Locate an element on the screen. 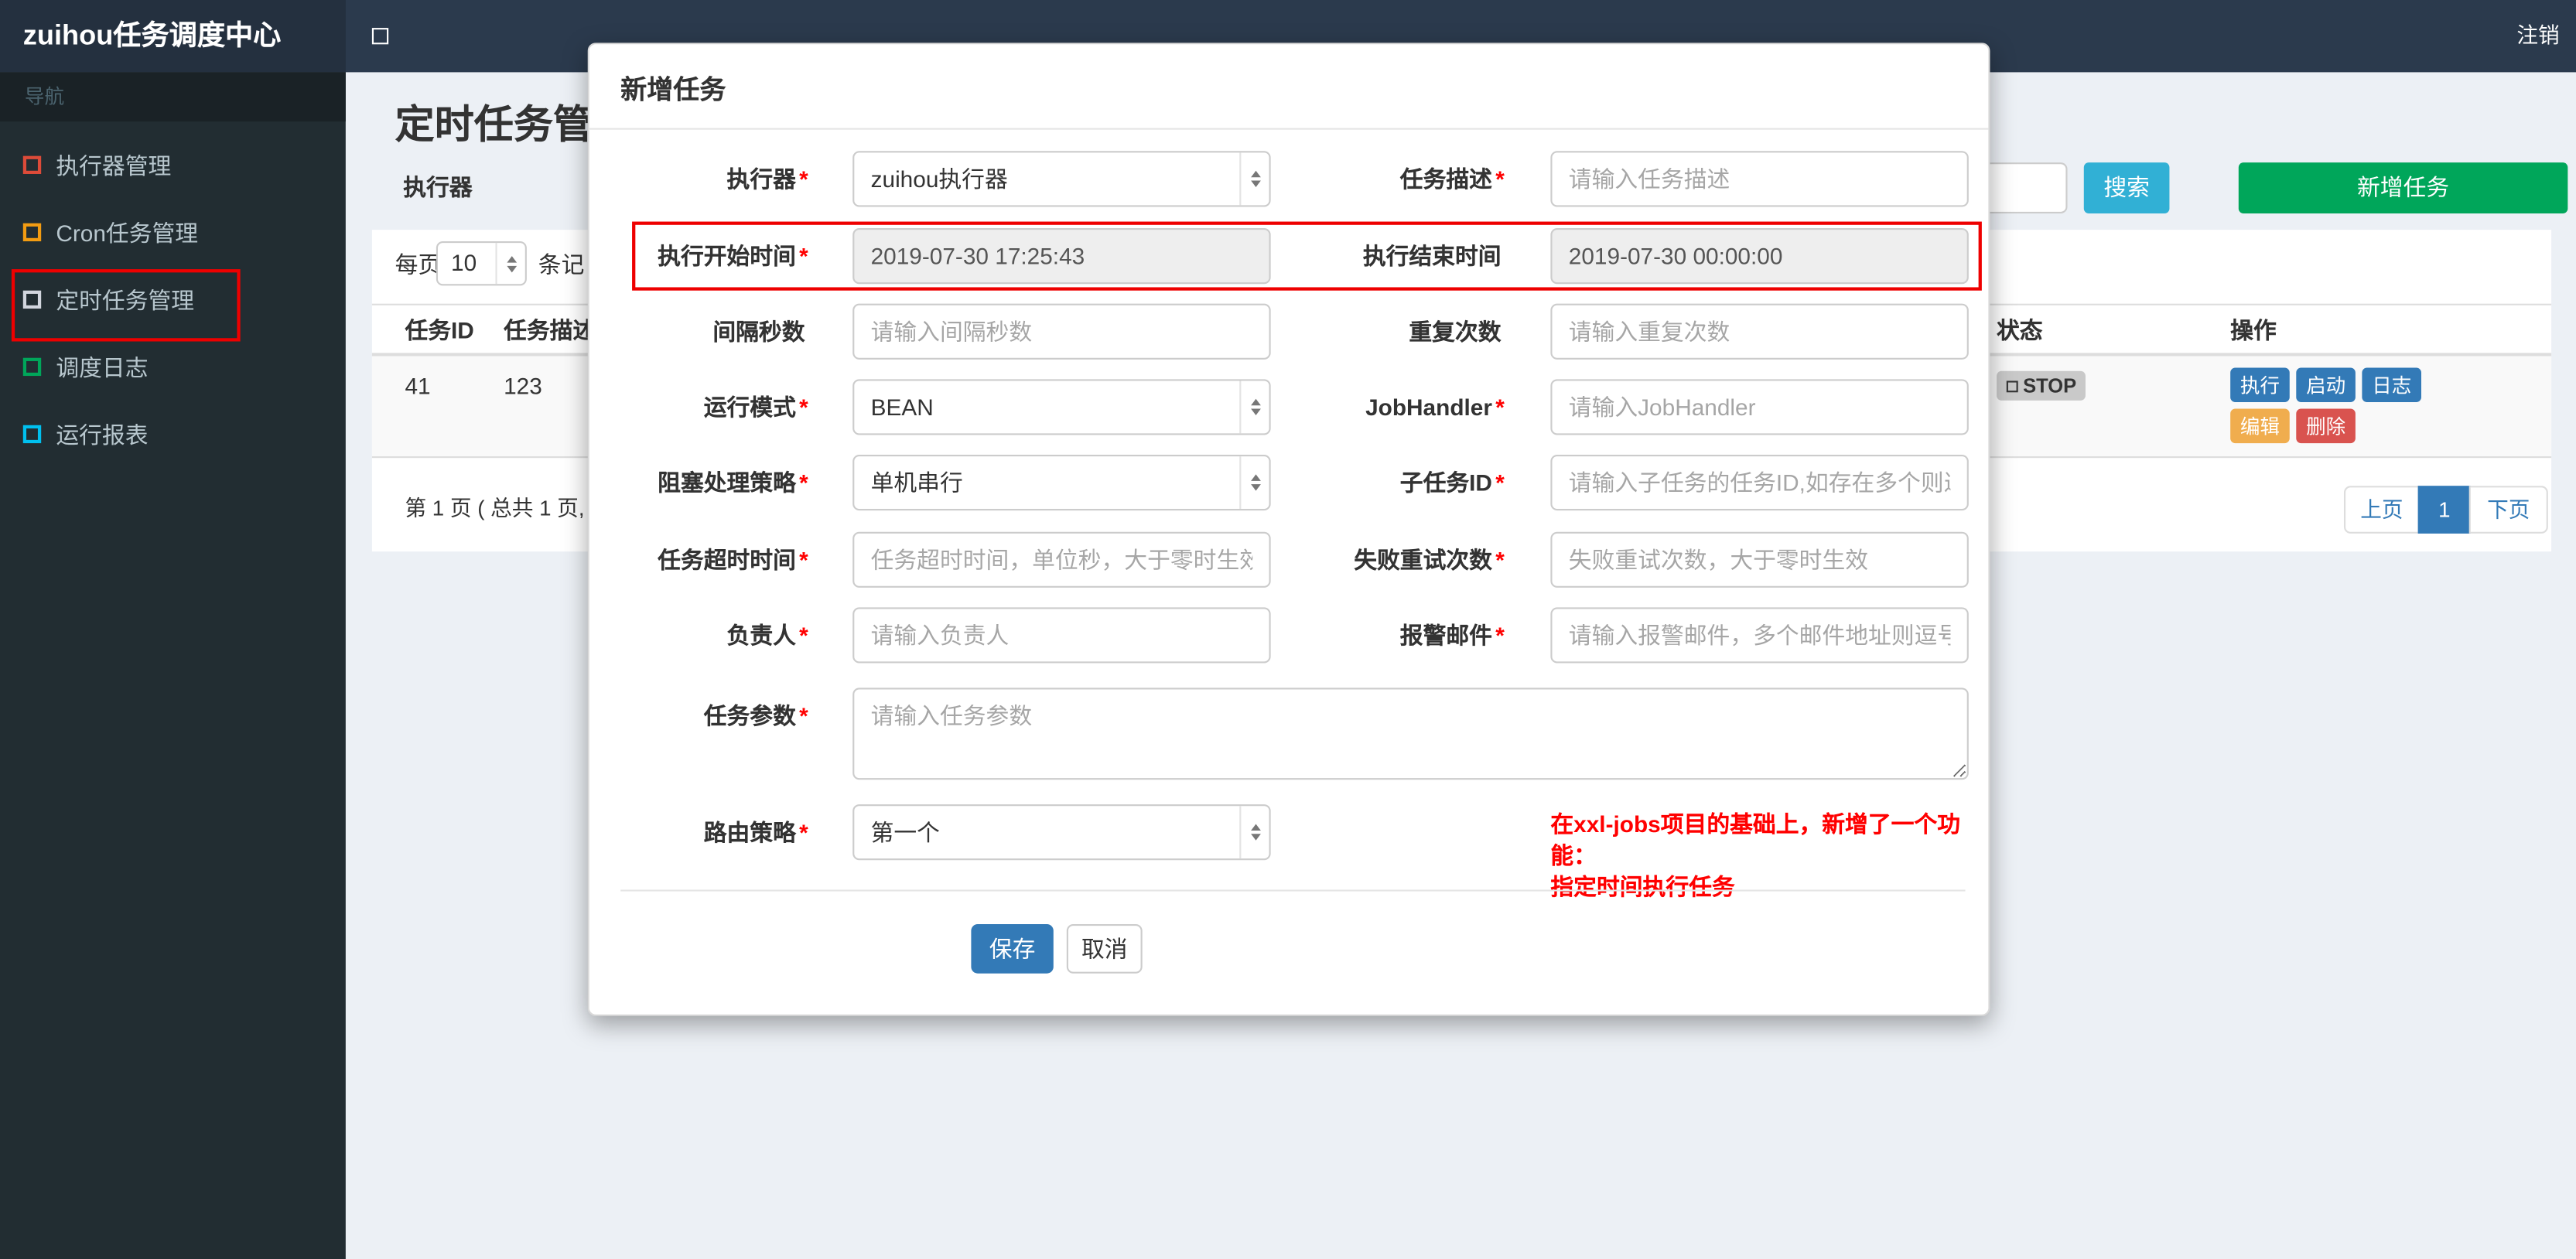  pagination-prev-button: 上页 is located at coordinates (2381, 510).